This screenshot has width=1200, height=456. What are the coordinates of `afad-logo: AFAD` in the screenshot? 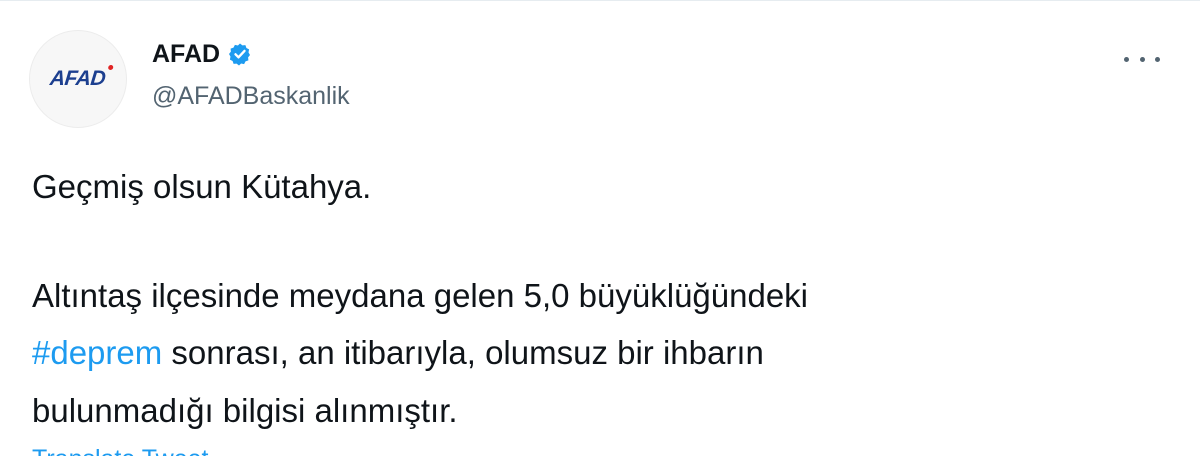 It's located at (82, 78).